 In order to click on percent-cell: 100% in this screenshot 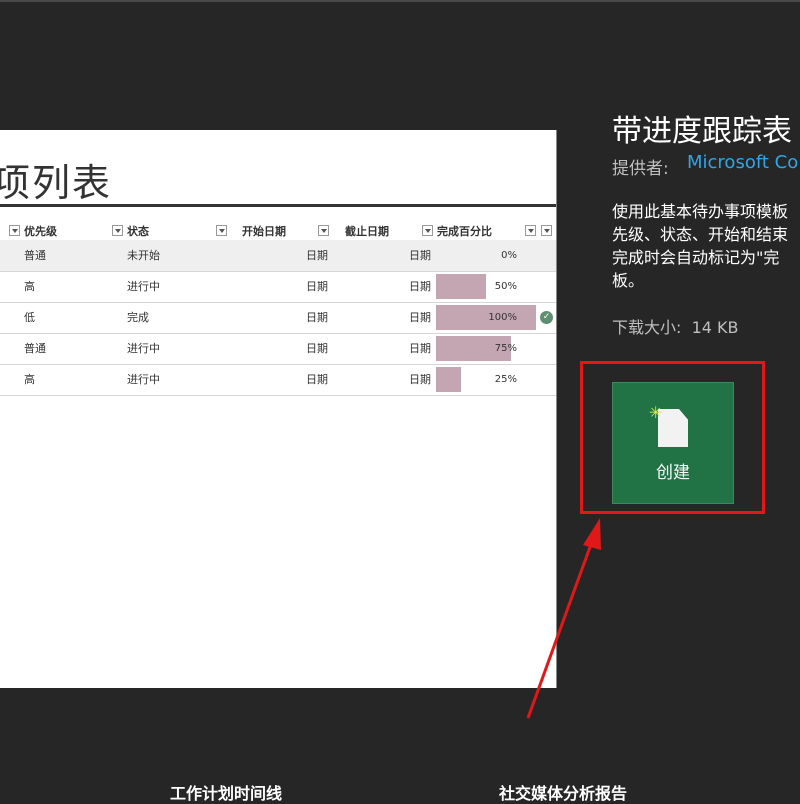, I will do `click(502, 317)`.